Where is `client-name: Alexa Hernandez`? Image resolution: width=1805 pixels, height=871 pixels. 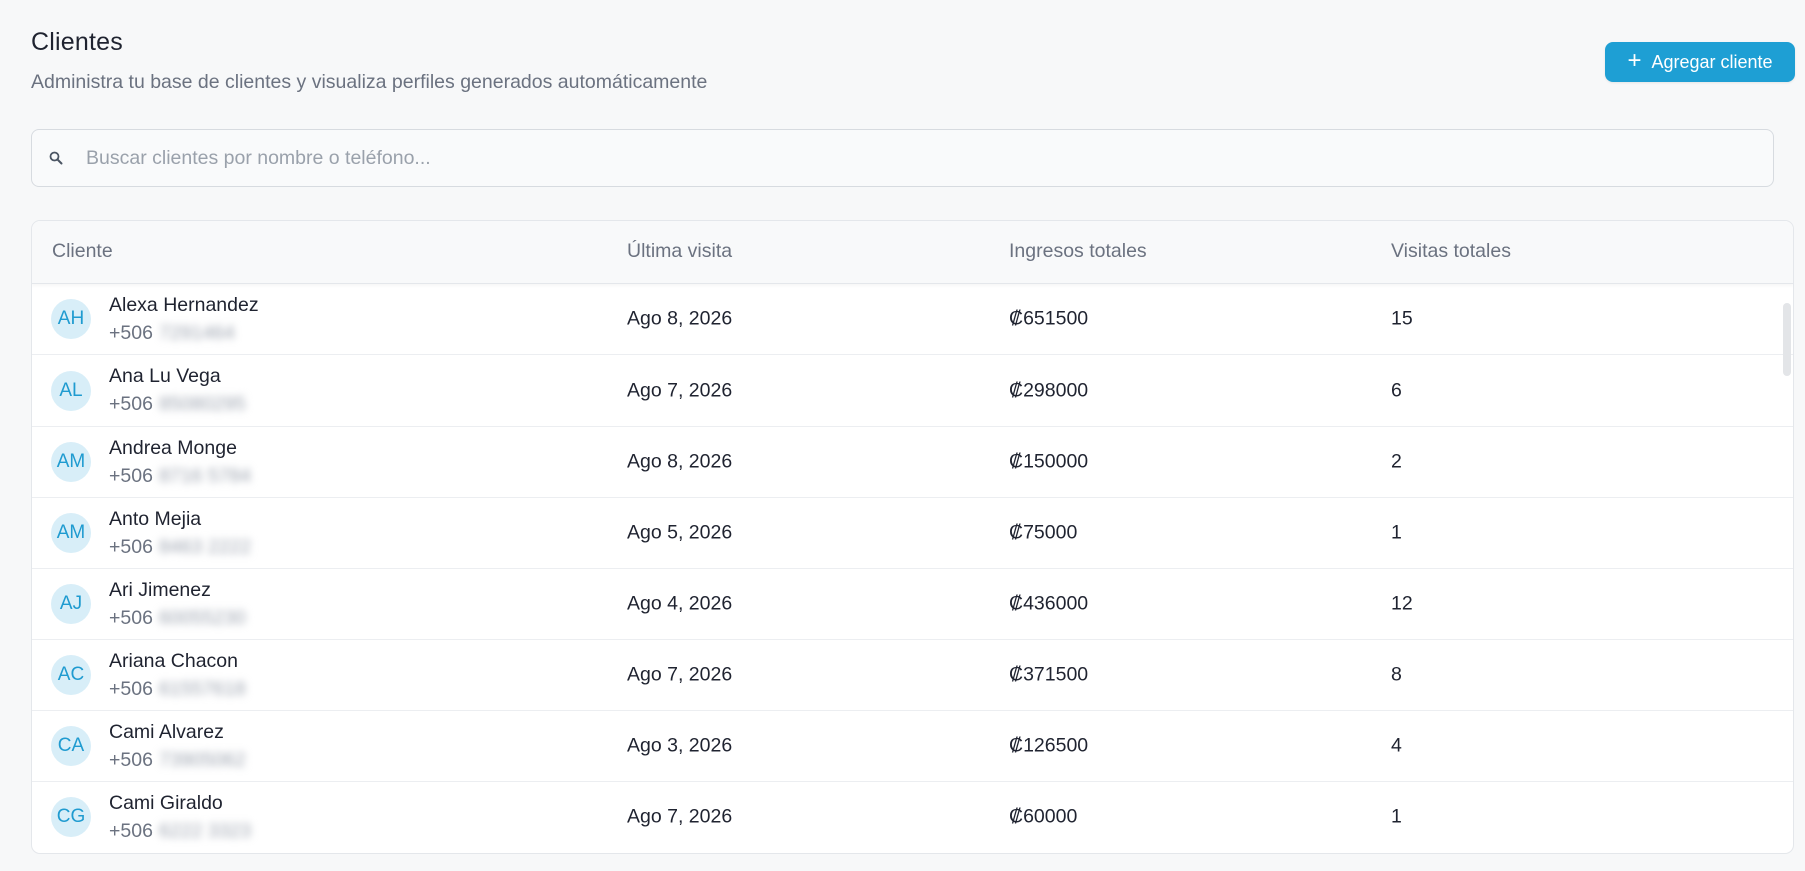 client-name: Alexa Hernandez is located at coordinates (184, 305).